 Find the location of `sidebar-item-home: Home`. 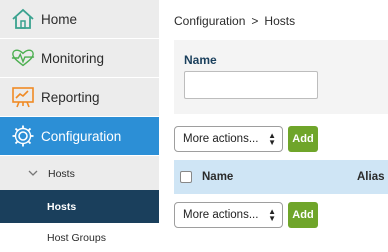

sidebar-item-home: Home is located at coordinates (79, 19).